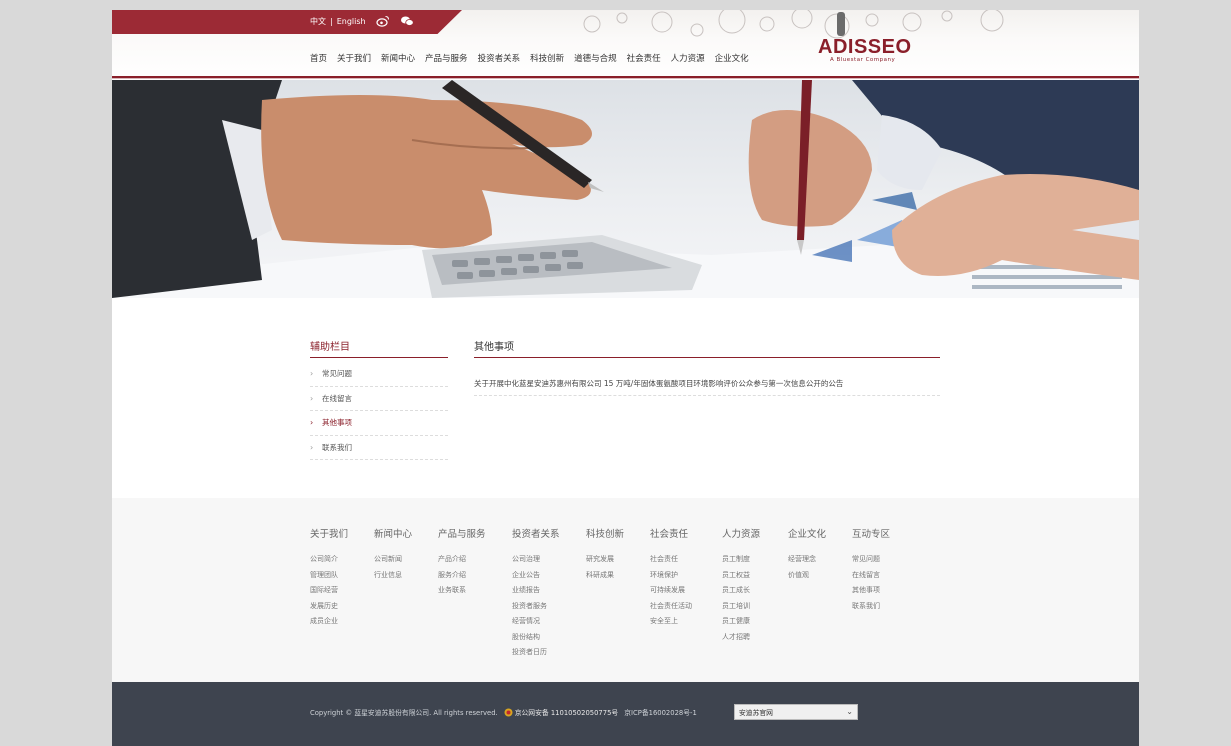  What do you see at coordinates (595, 58) in the screenshot?
I see `nav-ethics: 道德与合规` at bounding box center [595, 58].